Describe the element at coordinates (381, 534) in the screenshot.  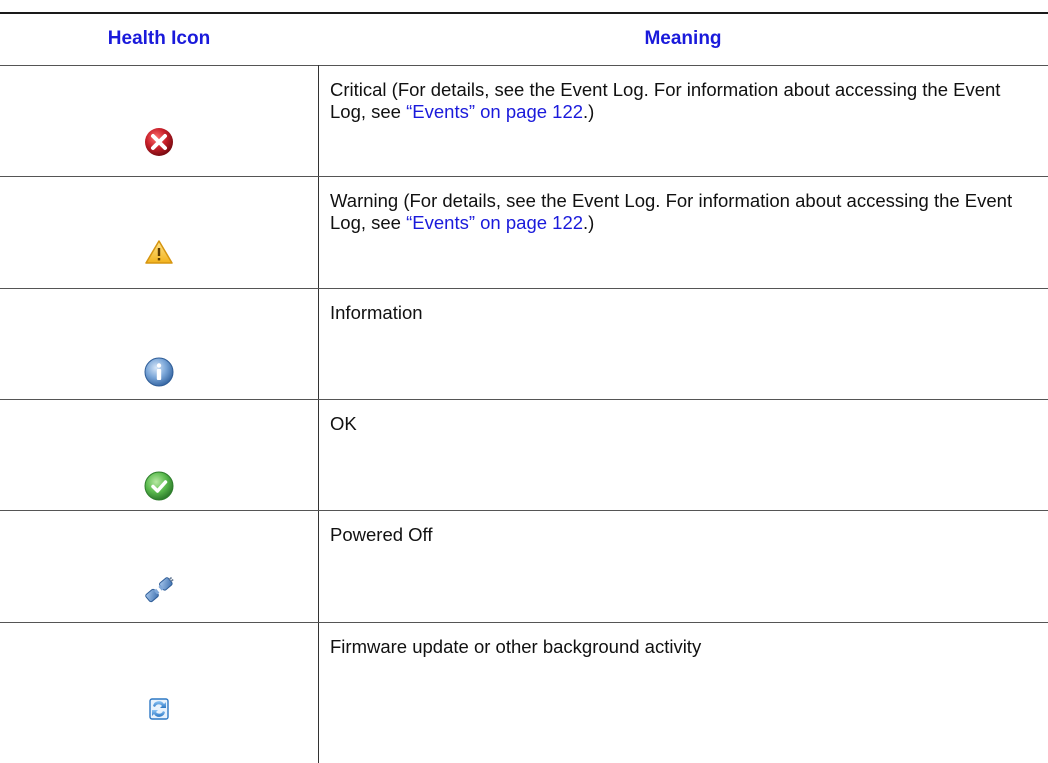
I see `powered-off-description: Powered Off` at that location.